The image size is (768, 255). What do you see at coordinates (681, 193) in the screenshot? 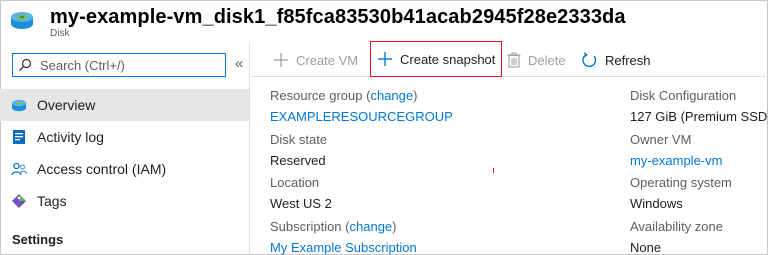
I see `property-operating-system: Operating system Windows` at bounding box center [681, 193].